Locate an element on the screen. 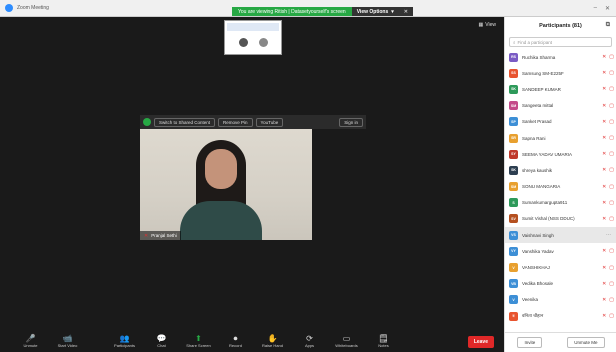 The width and height of the screenshot is (616, 352). participant-row: SS Samsung SM-E225F ✕ ▢ is located at coordinates (560, 73).